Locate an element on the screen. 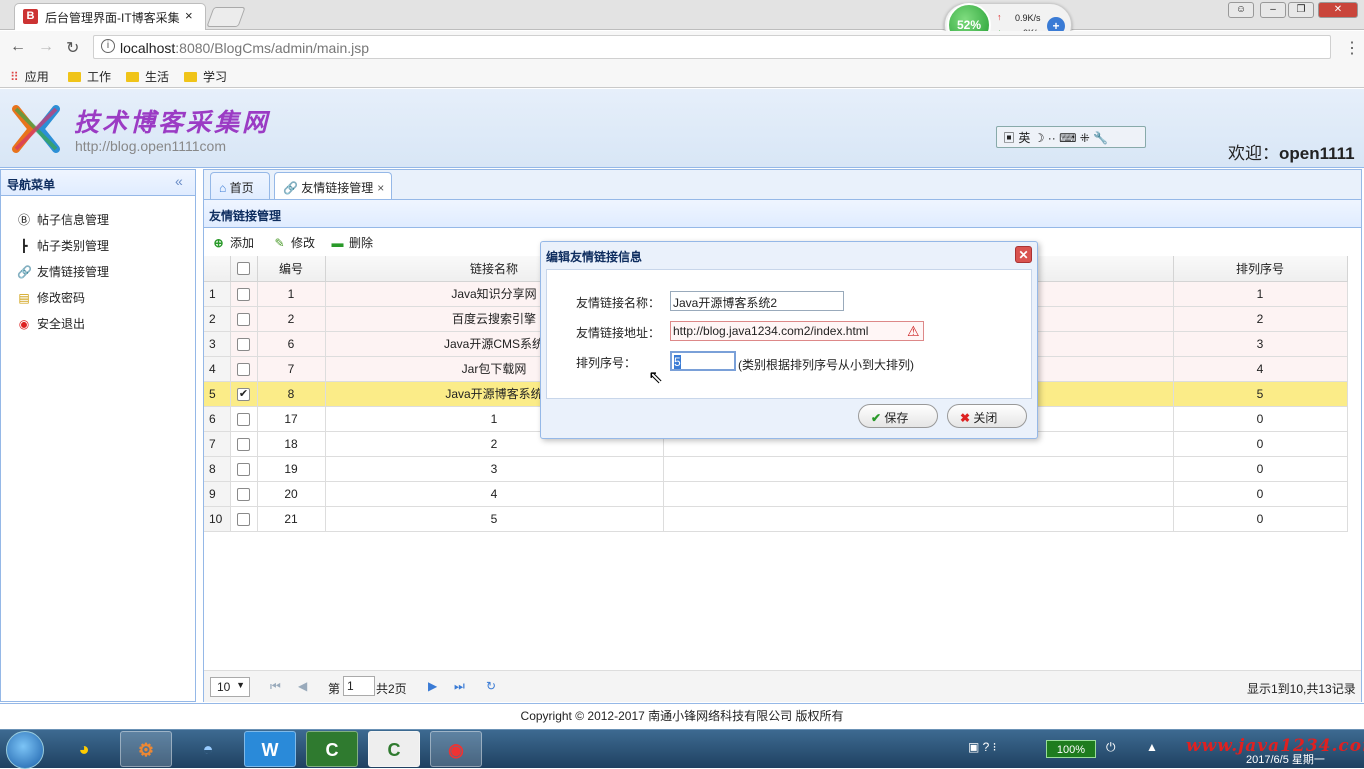 The height and width of the screenshot is (769, 1364). first-page-icon: ⏮ is located at coordinates (275, 686).